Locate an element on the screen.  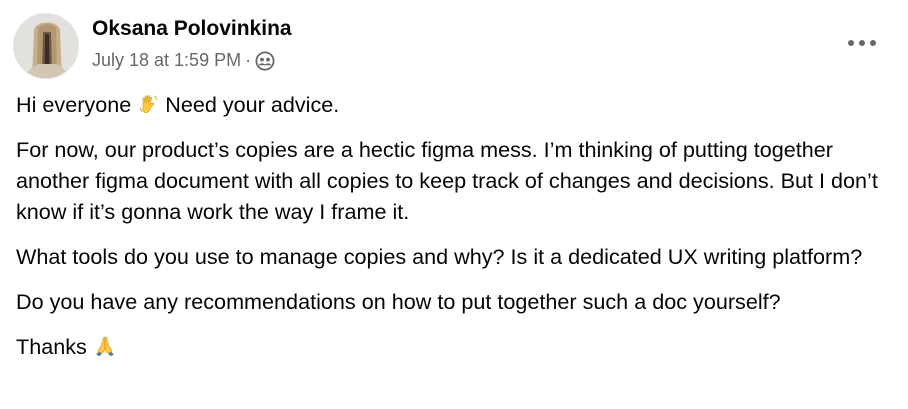
more-options-icon is located at coordinates (862, 43).